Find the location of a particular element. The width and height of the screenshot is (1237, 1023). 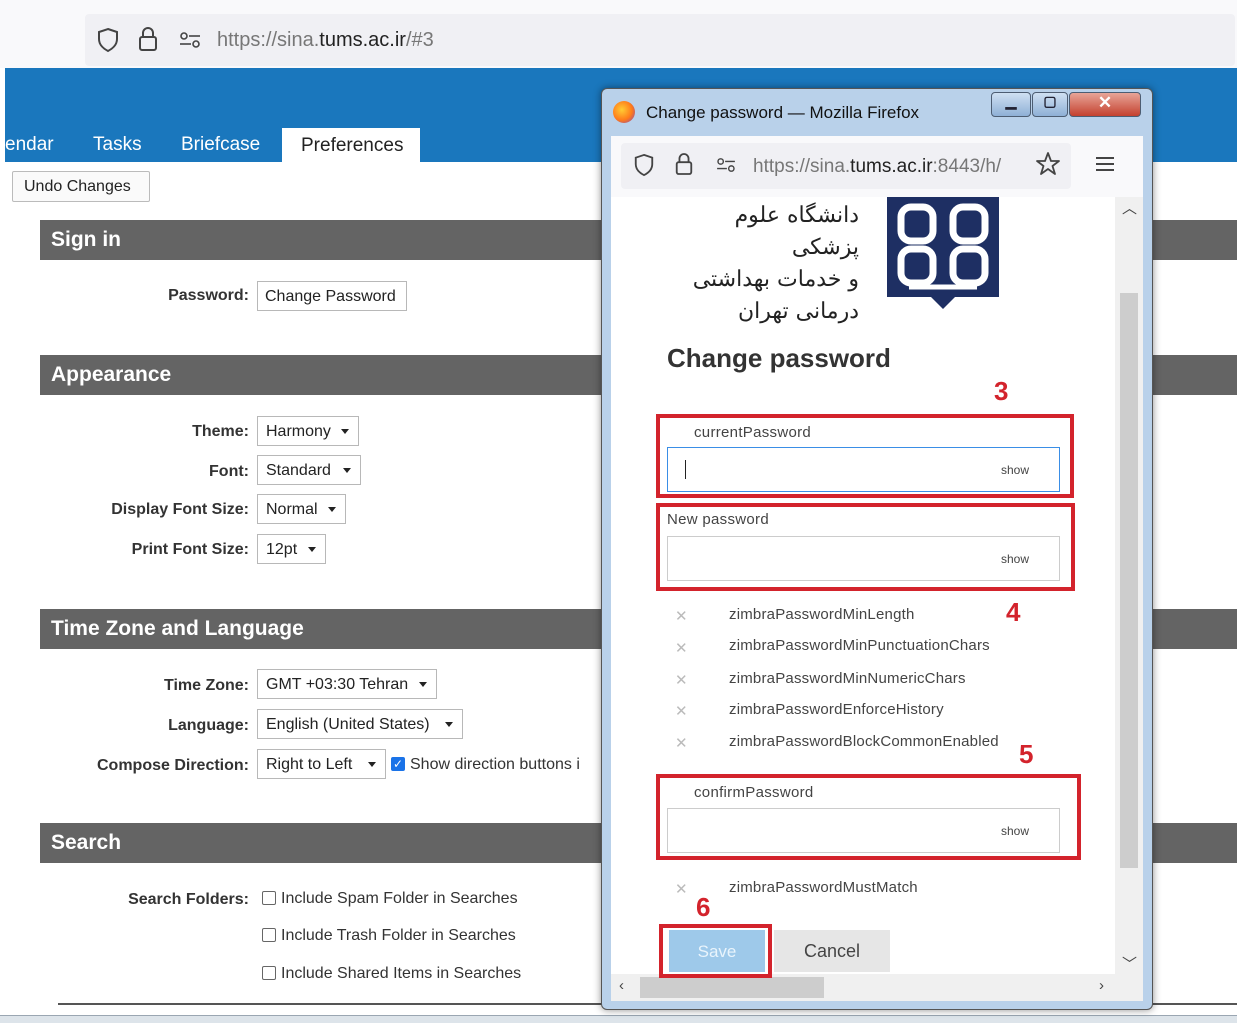

compose-direction-select: Right to Left is located at coordinates (321, 764).